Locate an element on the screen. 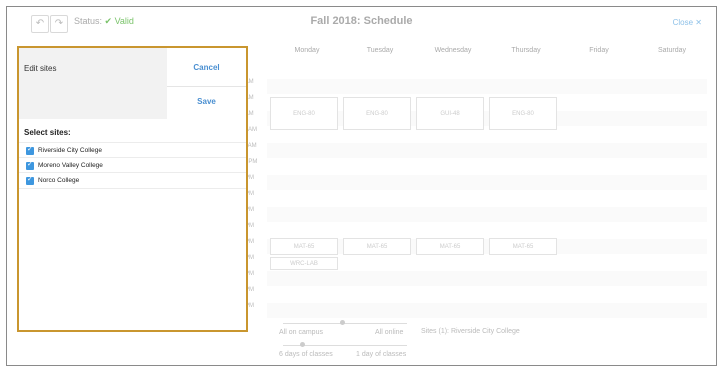  save-button: Save is located at coordinates (206, 103).